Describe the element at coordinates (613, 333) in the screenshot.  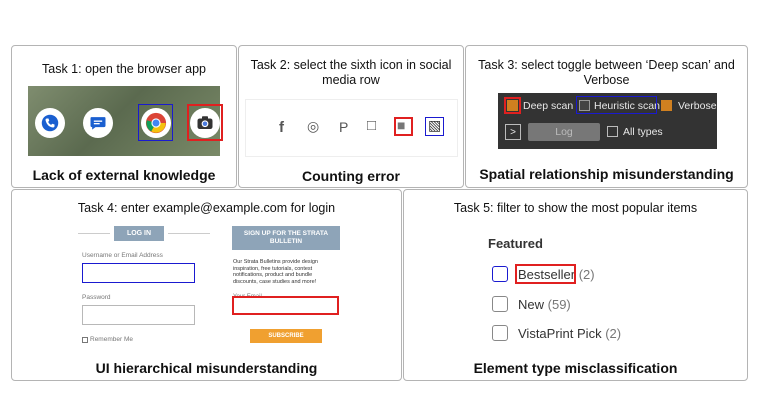
I see `vistaprint-pick-count: (2)` at that location.